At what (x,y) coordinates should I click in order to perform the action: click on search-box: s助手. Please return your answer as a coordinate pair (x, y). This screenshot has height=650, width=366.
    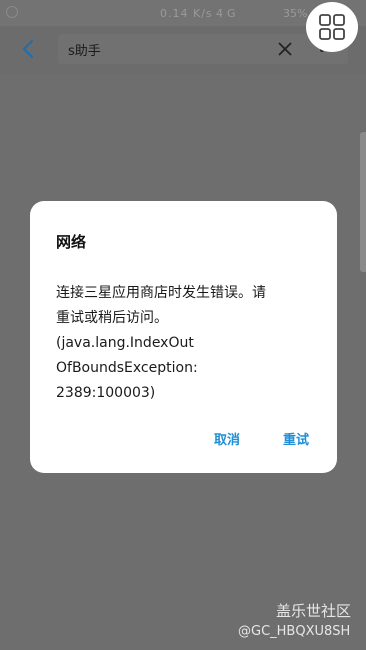
    Looking at the image, I should click on (203, 49).